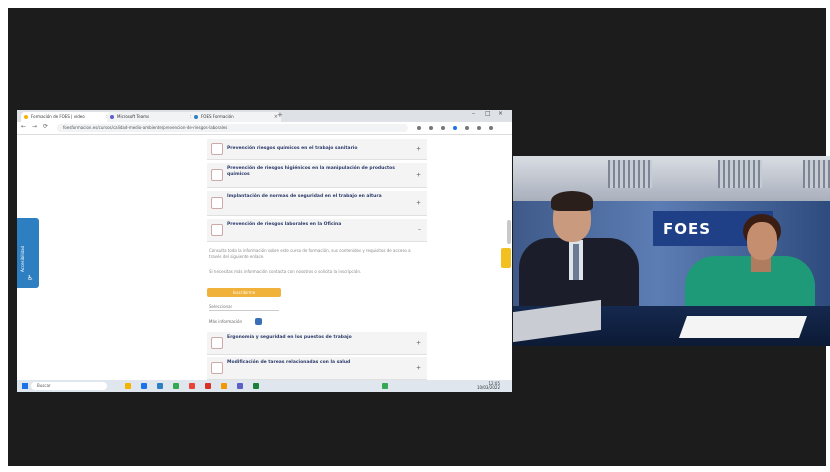  I want to click on folder-icon, so click(128, 386).